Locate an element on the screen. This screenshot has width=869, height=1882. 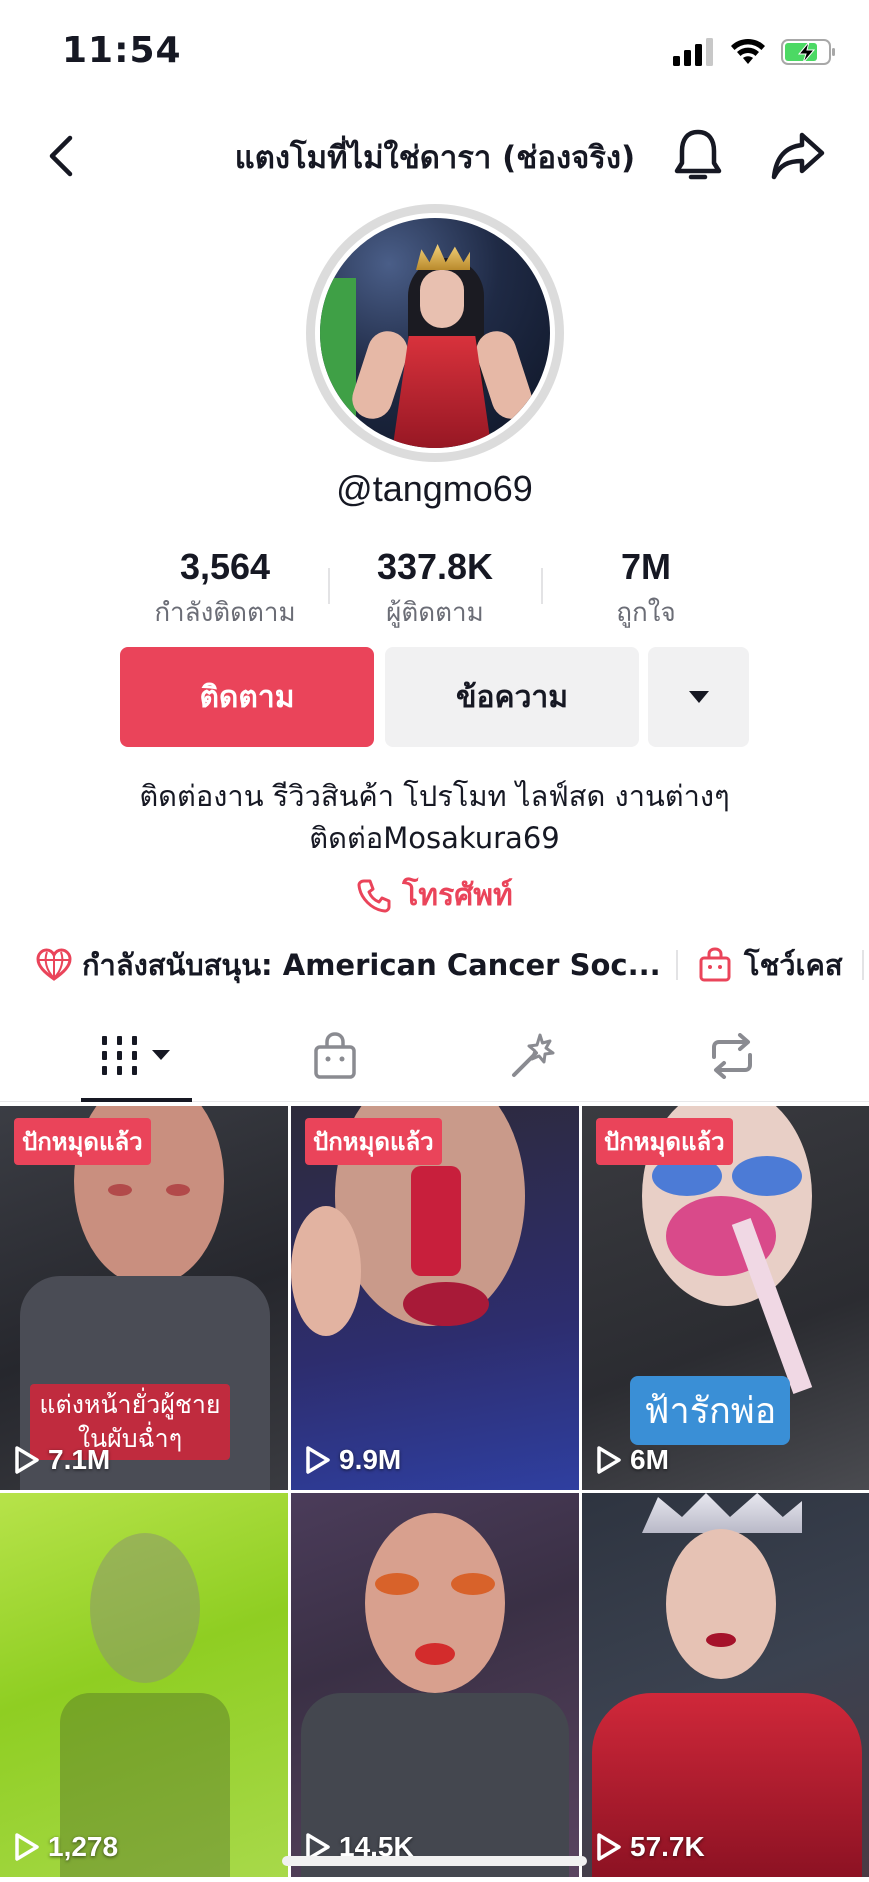
caret-down-icon is located at coordinates (698, 697).